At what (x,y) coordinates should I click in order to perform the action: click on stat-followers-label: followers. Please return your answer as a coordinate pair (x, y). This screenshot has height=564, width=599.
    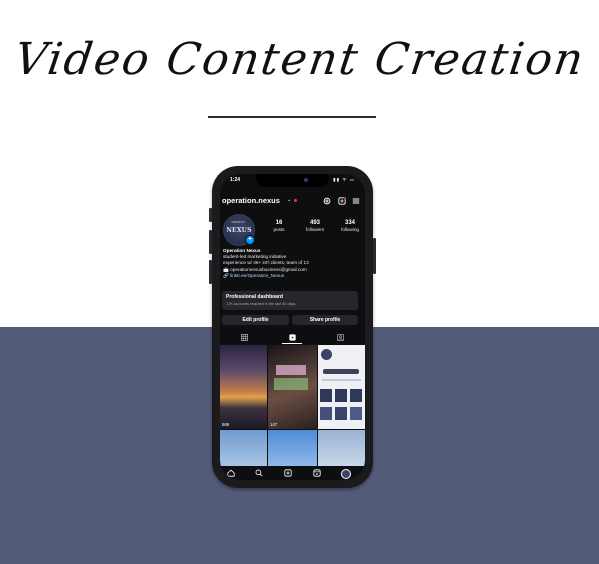
    Looking at the image, I should click on (315, 229).